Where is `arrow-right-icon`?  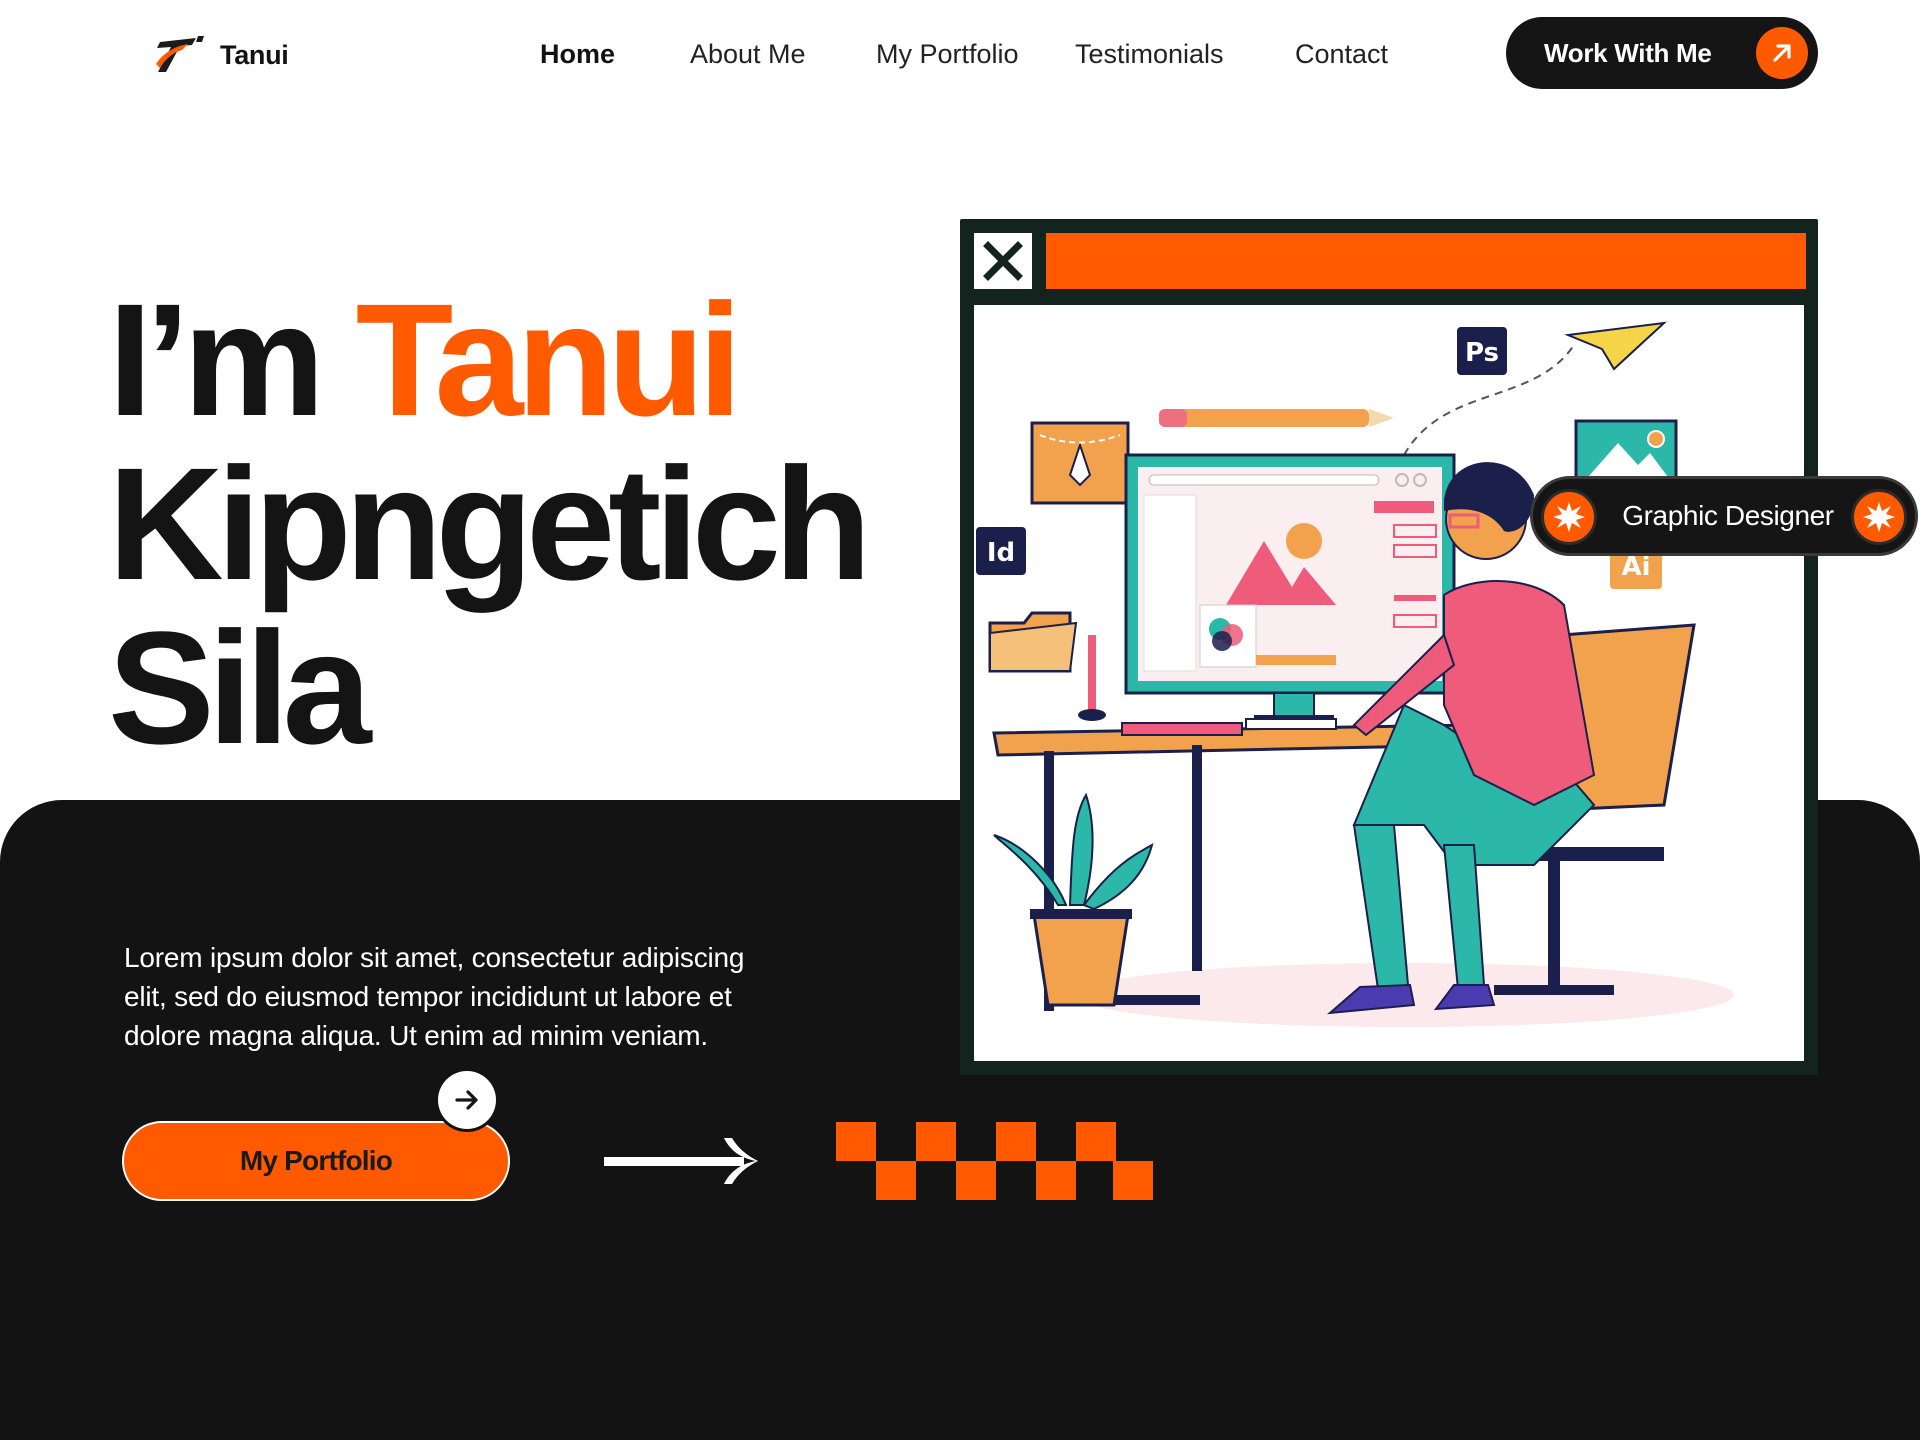 arrow-right-icon is located at coordinates (467, 1100).